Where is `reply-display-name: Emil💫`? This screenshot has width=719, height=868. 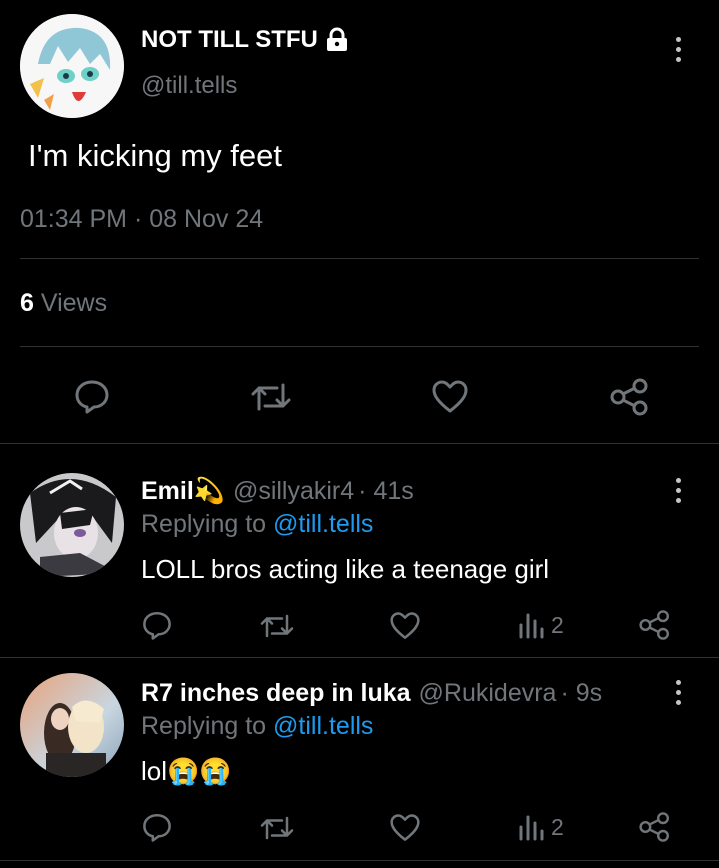 reply-display-name: Emil💫 is located at coordinates (183, 491).